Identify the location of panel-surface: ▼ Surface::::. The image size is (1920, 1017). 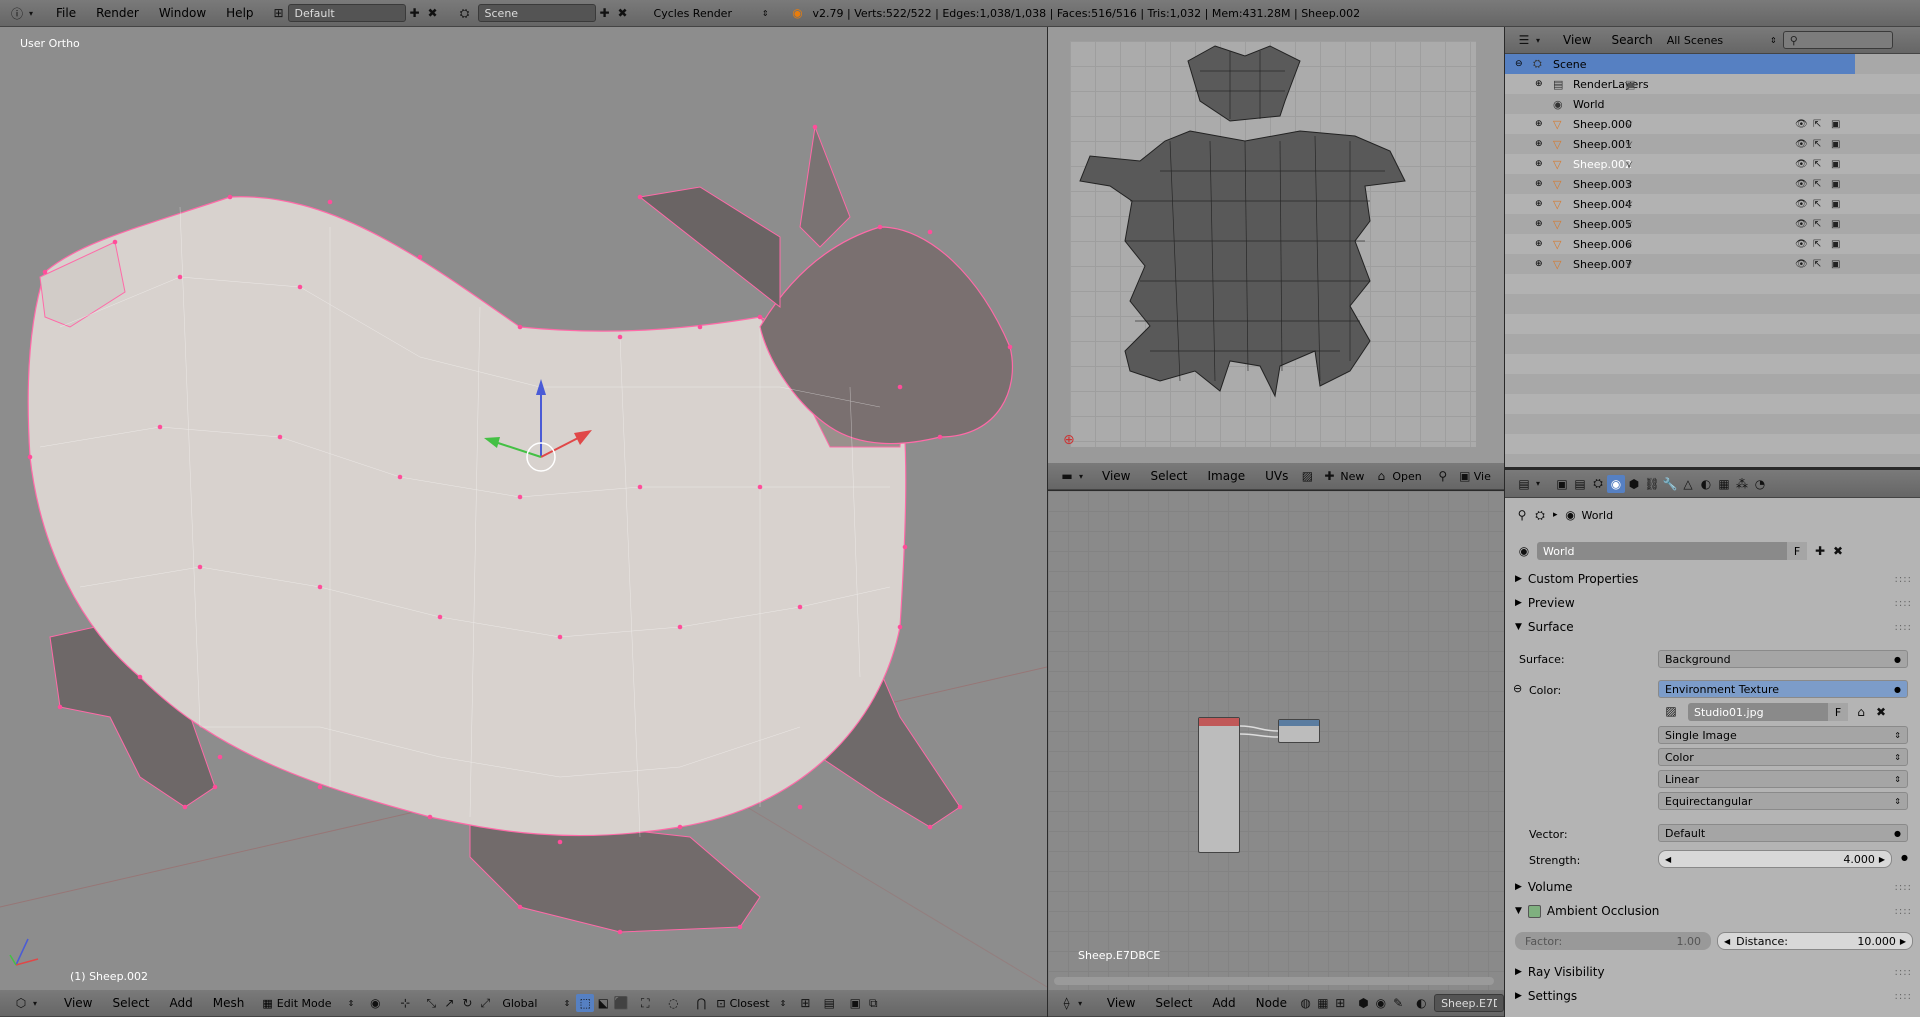
(1712, 627).